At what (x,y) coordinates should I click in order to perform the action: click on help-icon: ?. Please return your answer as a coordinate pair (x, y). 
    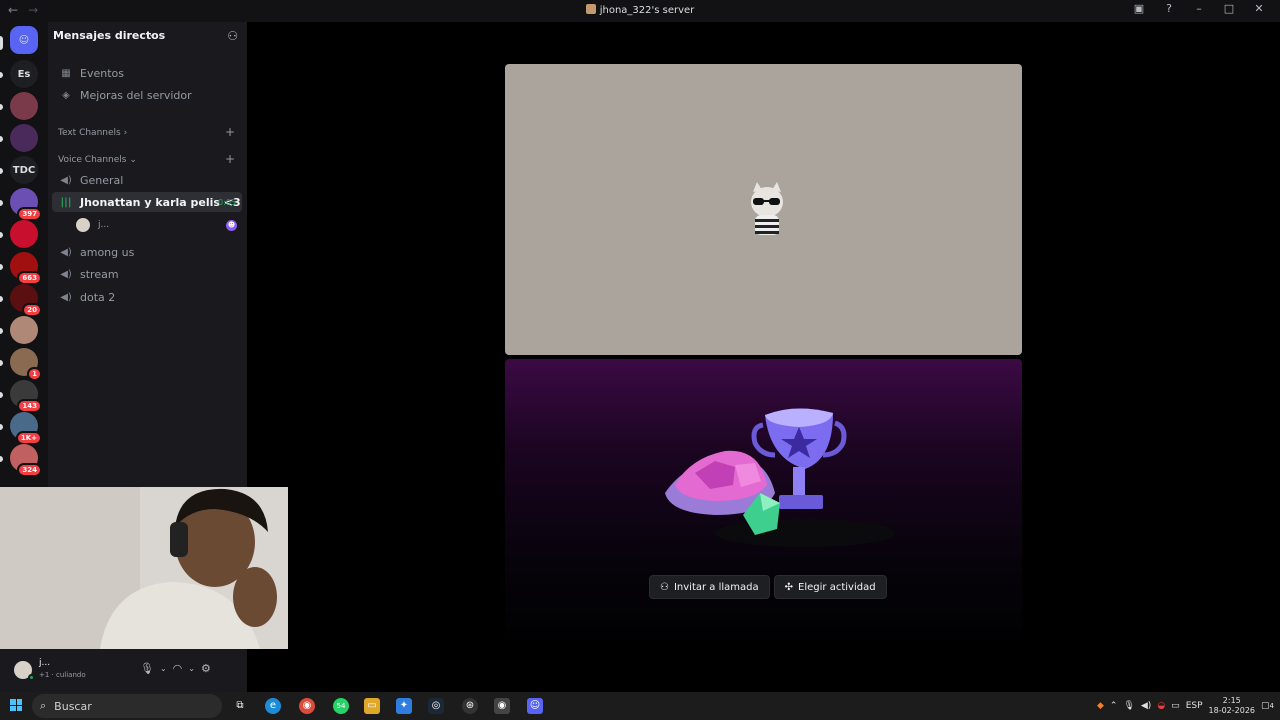
    Looking at the image, I should click on (1169, 8).